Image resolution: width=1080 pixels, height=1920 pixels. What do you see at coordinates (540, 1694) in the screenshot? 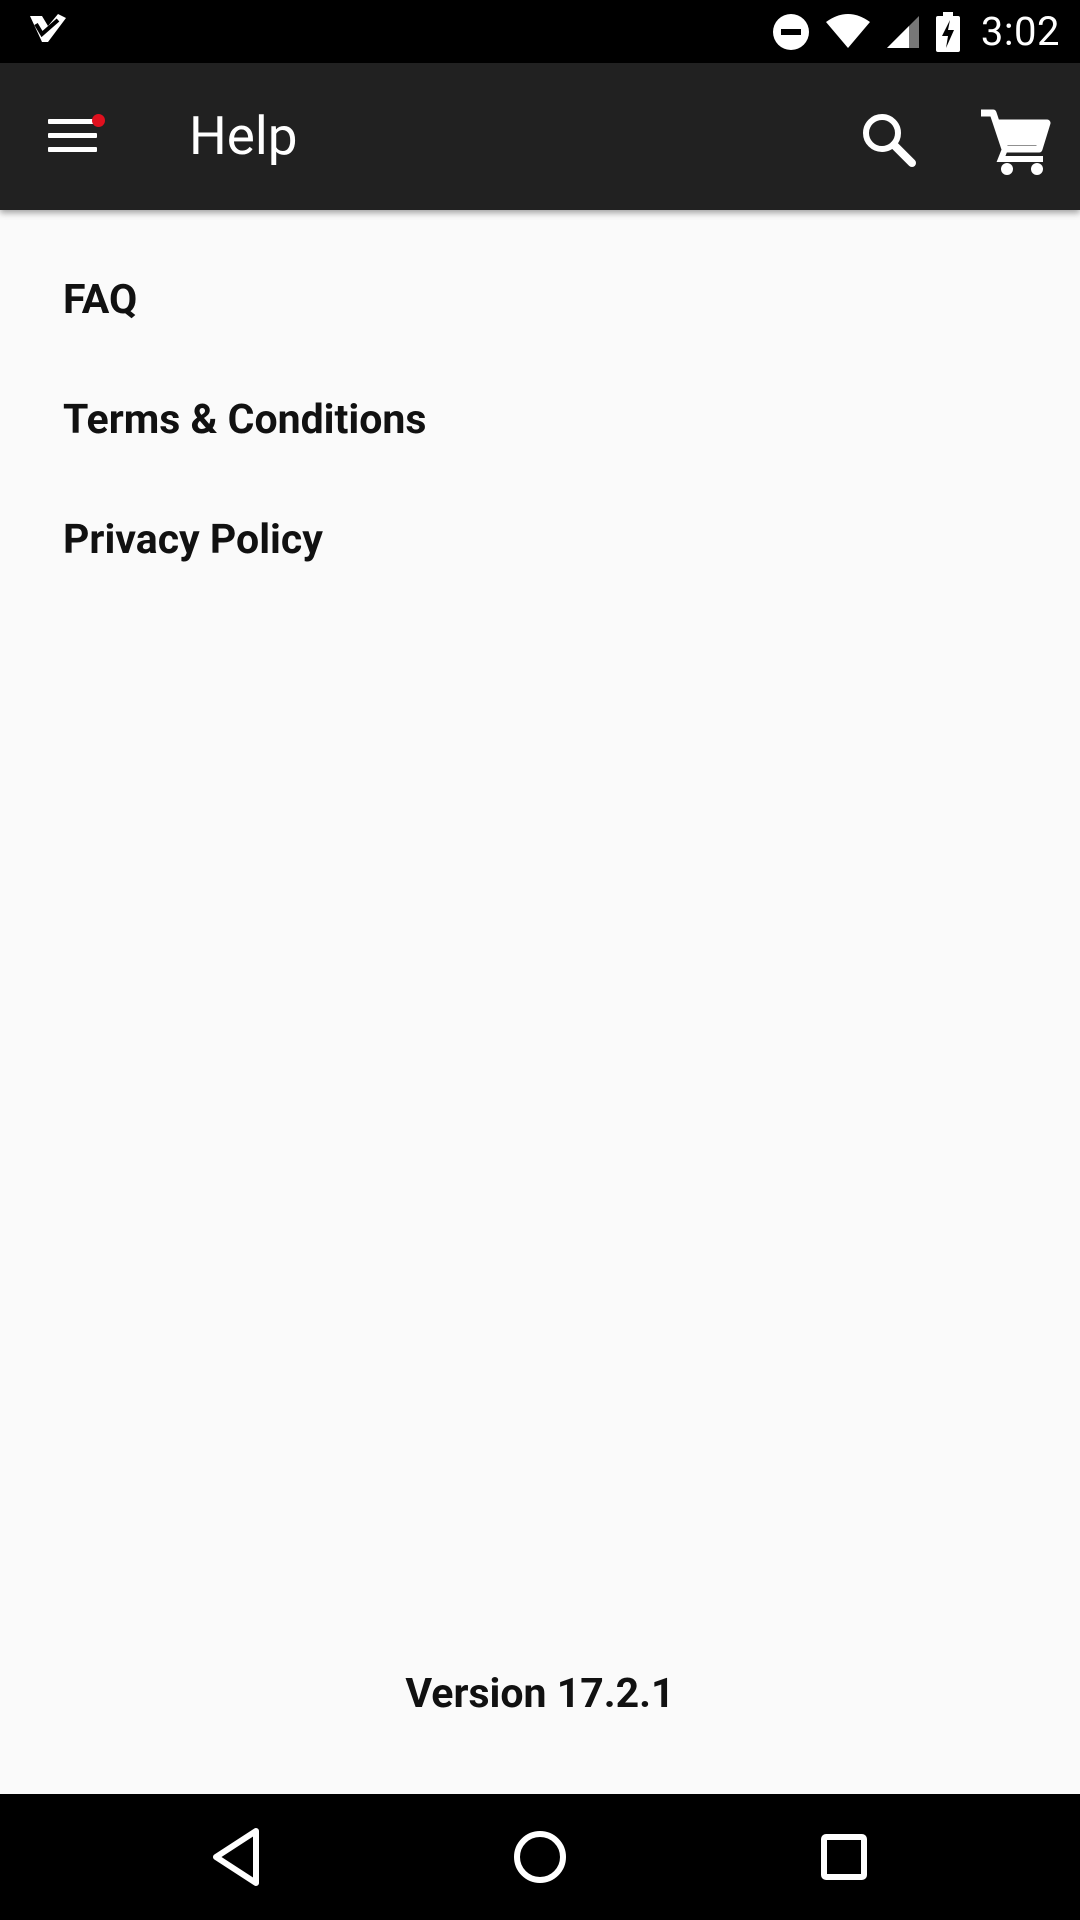
I see `app-version-label: Version 17.2.1` at bounding box center [540, 1694].